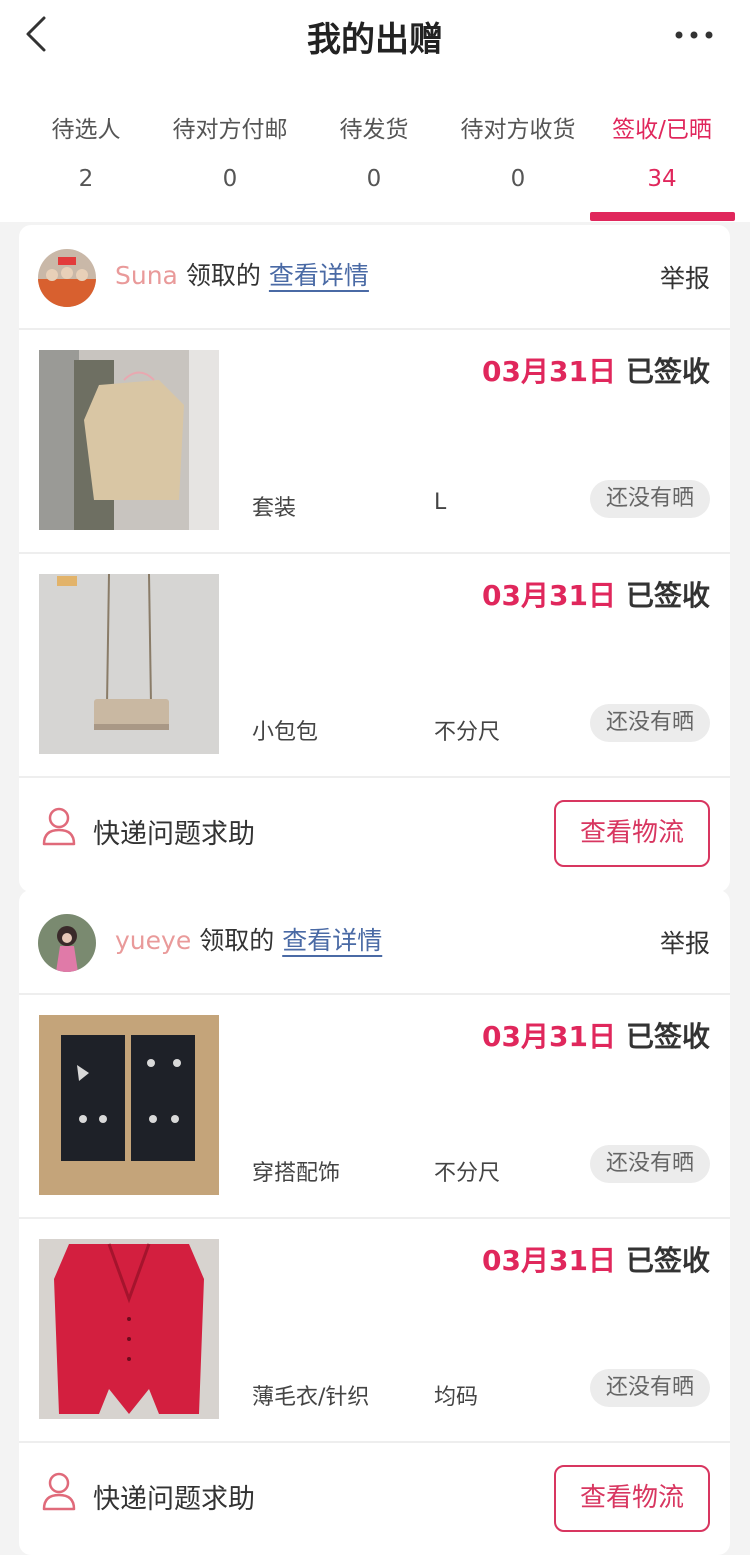  Describe the element at coordinates (274, 508) in the screenshot. I see `item-category: 套装` at that location.